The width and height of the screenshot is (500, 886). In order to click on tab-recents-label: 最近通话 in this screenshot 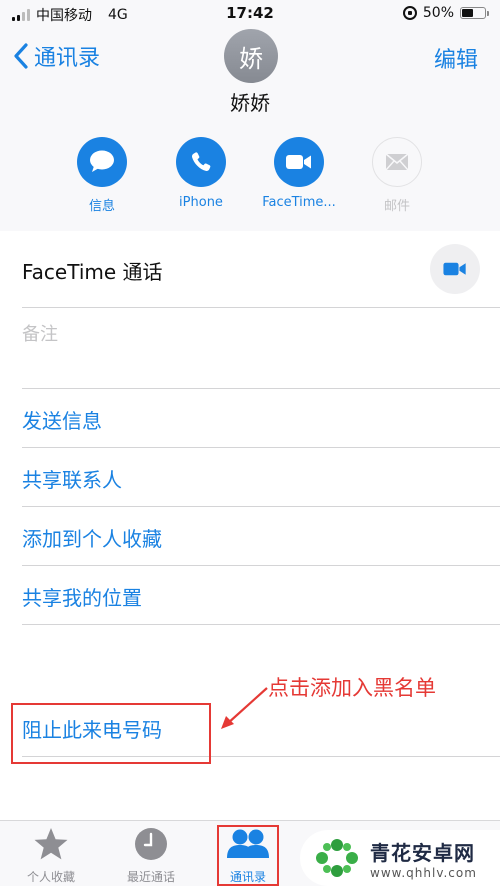, I will do `click(150, 877)`.